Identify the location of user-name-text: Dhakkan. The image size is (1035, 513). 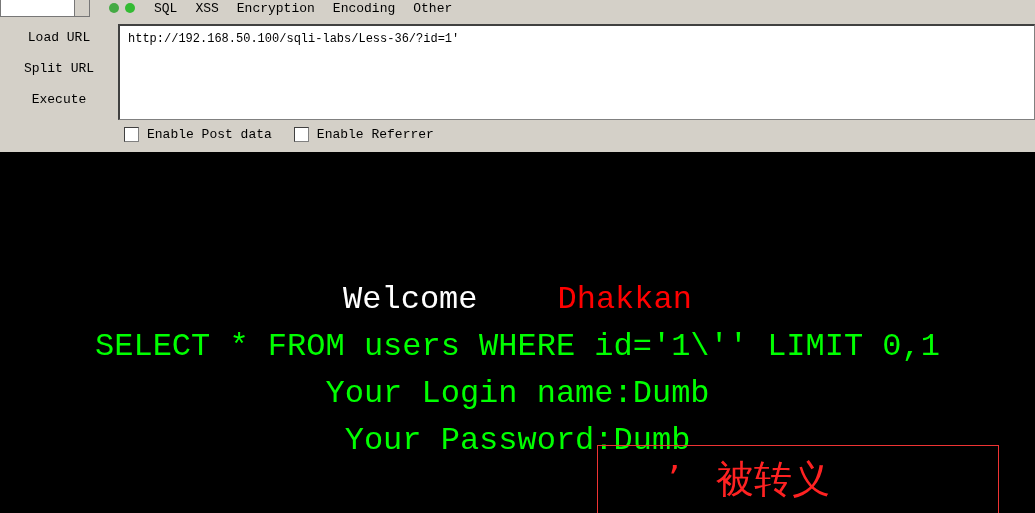
(624, 300).